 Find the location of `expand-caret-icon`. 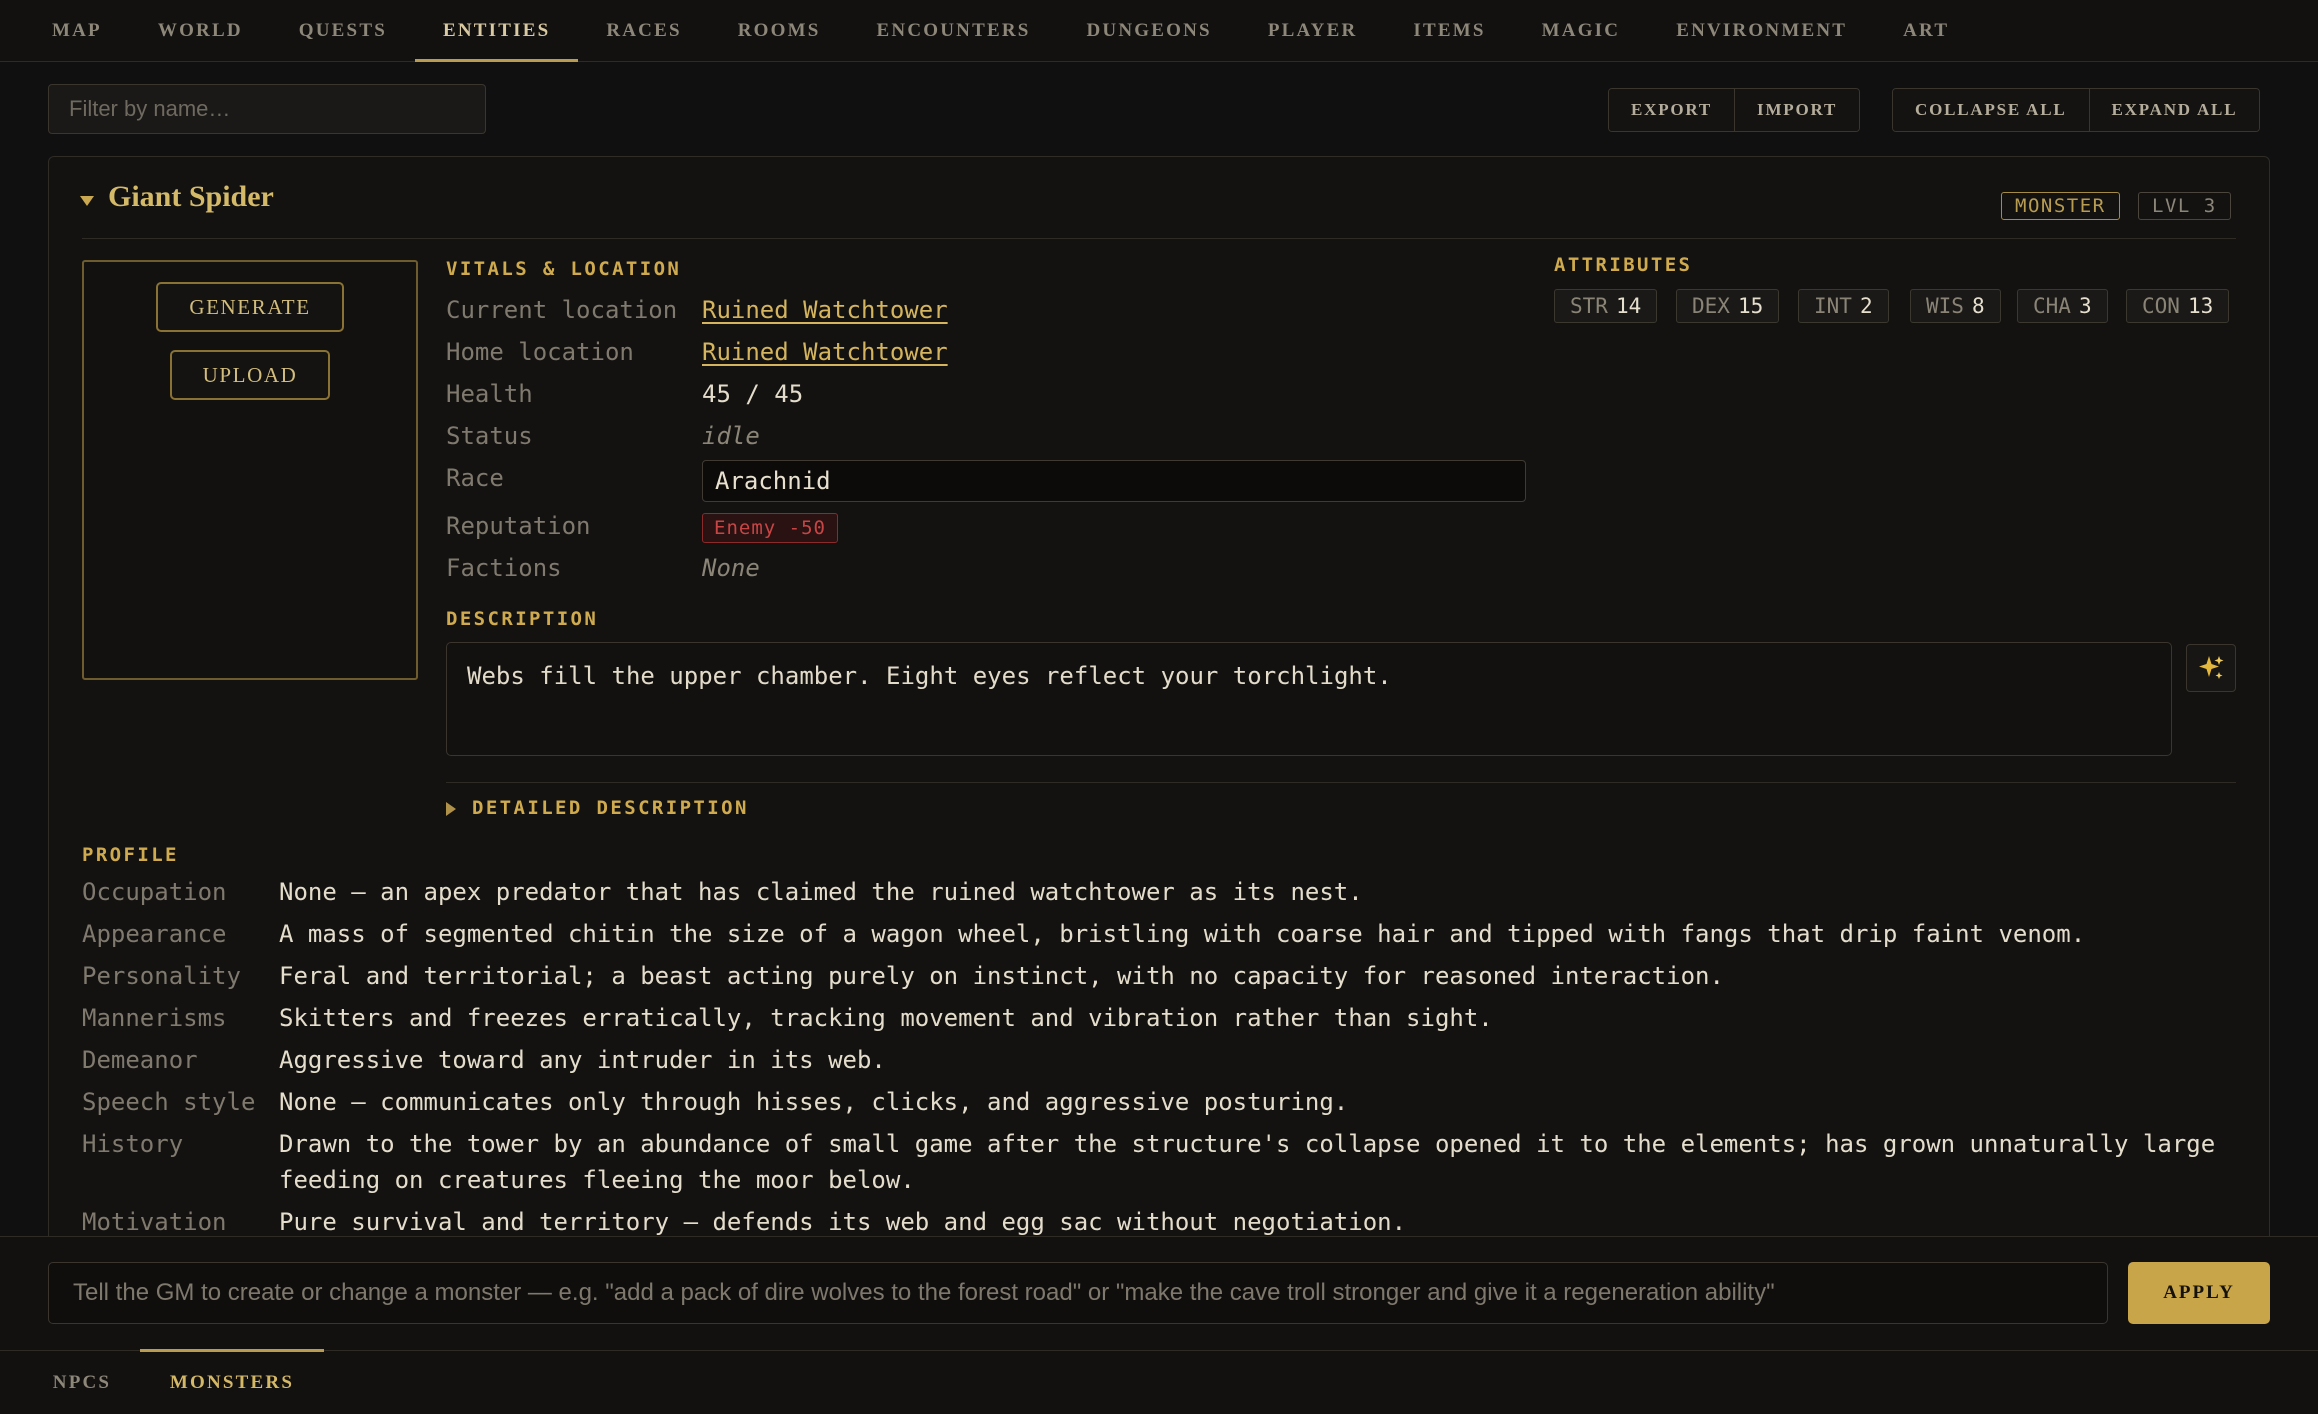

expand-caret-icon is located at coordinates (451, 809).